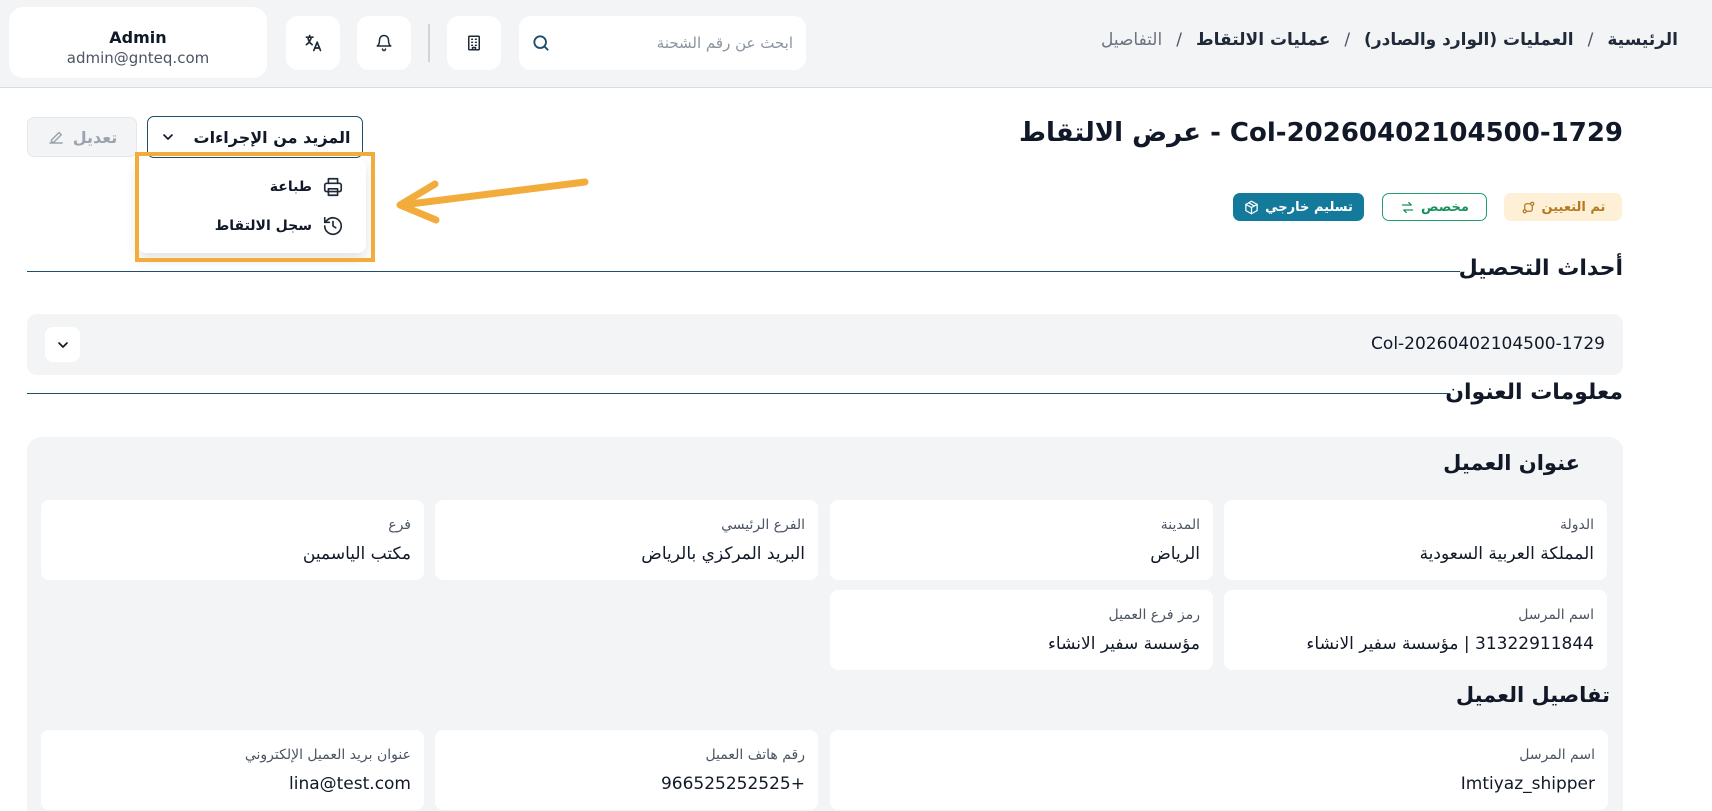  Describe the element at coordinates (1320, 133) in the screenshot. I see `page-title: عرض الالتقاط - Col-20260402104500-1729` at that location.